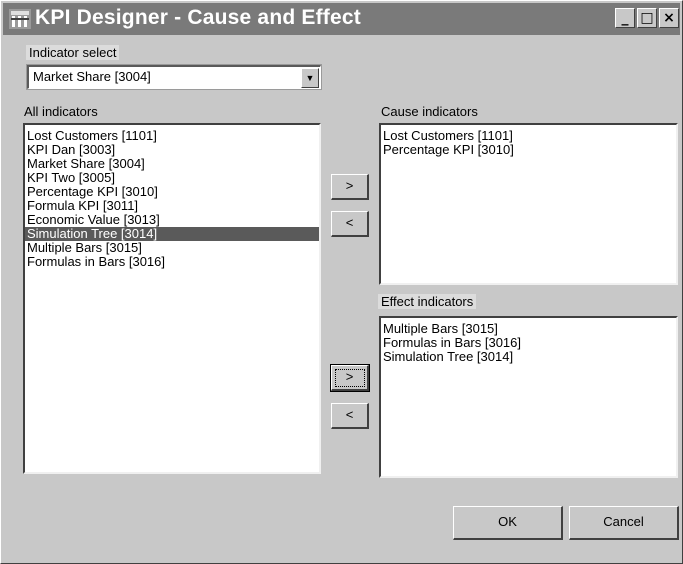 The width and height of the screenshot is (683, 564). I want to click on cause-indicators-label: Cause indicators, so click(429, 111).